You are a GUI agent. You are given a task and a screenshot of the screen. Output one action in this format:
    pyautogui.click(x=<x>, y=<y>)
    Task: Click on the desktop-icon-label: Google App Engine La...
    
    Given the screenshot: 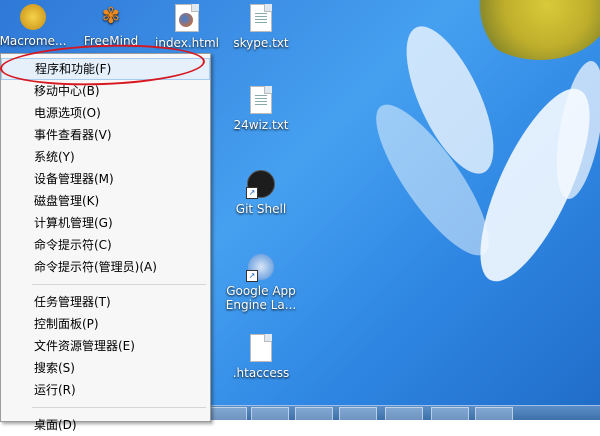 What is the action you would take?
    pyautogui.click(x=261, y=298)
    